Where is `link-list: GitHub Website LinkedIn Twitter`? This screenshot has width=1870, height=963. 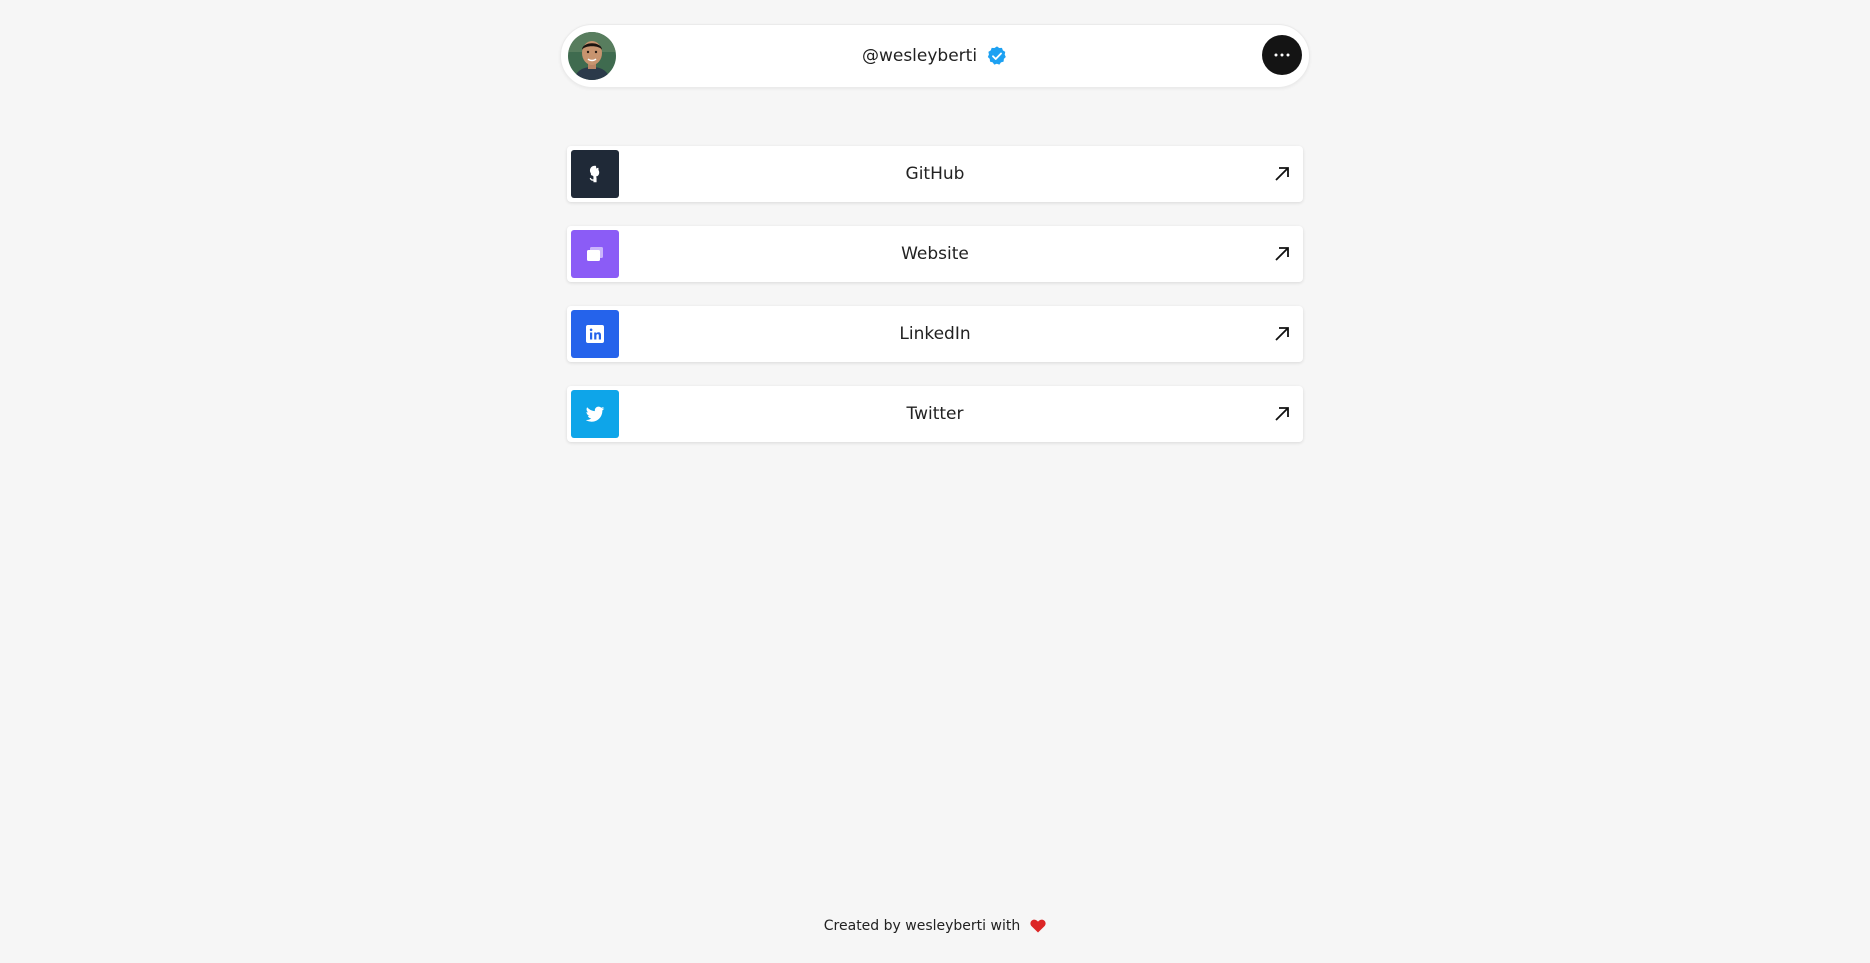 link-list: GitHub Website LinkedIn Twitter is located at coordinates (935, 306).